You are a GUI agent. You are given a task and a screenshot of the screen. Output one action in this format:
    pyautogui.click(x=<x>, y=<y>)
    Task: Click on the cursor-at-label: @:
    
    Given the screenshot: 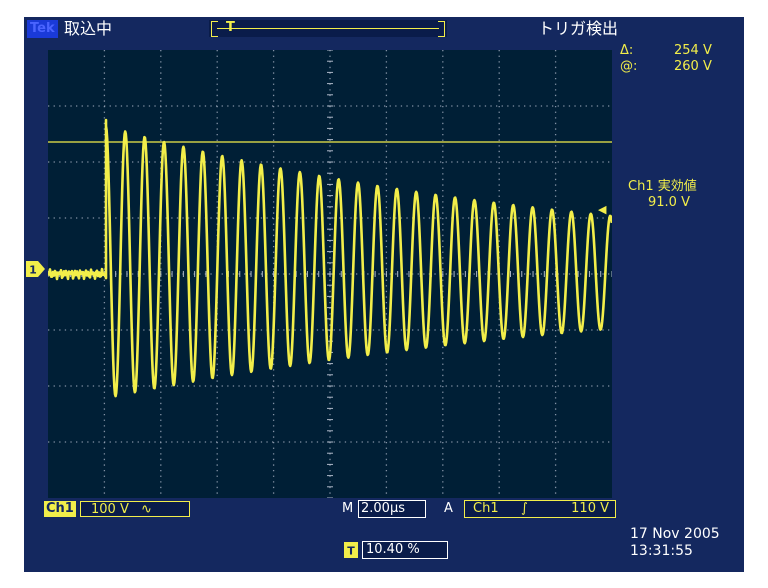 What is the action you would take?
    pyautogui.click(x=629, y=66)
    